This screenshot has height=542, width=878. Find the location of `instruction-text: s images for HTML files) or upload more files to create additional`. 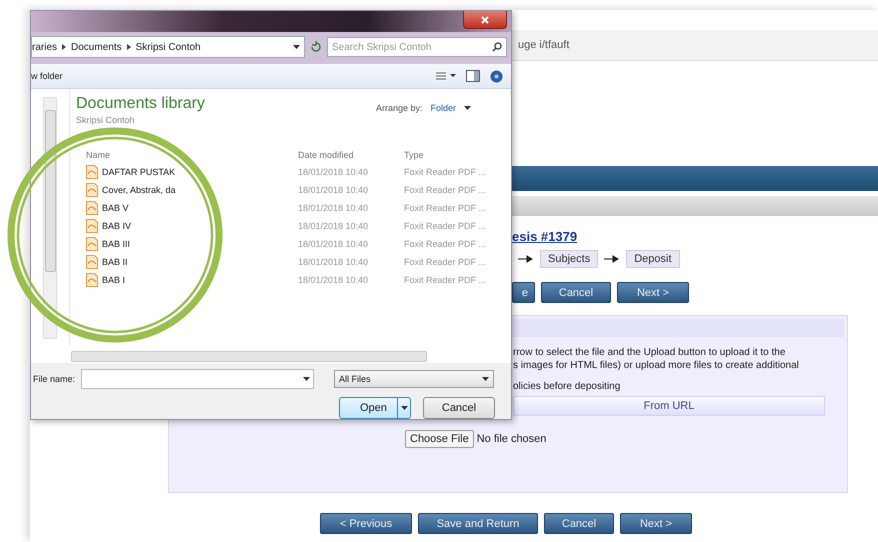

instruction-text: s images for HTML files) or upload more files to create additional is located at coordinates (656, 365).